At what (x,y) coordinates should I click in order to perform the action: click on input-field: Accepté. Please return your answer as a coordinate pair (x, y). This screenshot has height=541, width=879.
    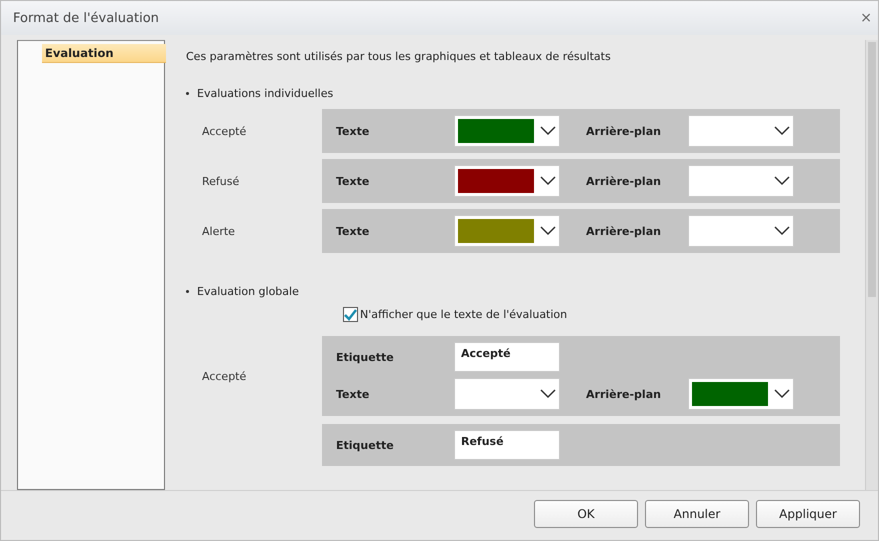
    Looking at the image, I should click on (507, 357).